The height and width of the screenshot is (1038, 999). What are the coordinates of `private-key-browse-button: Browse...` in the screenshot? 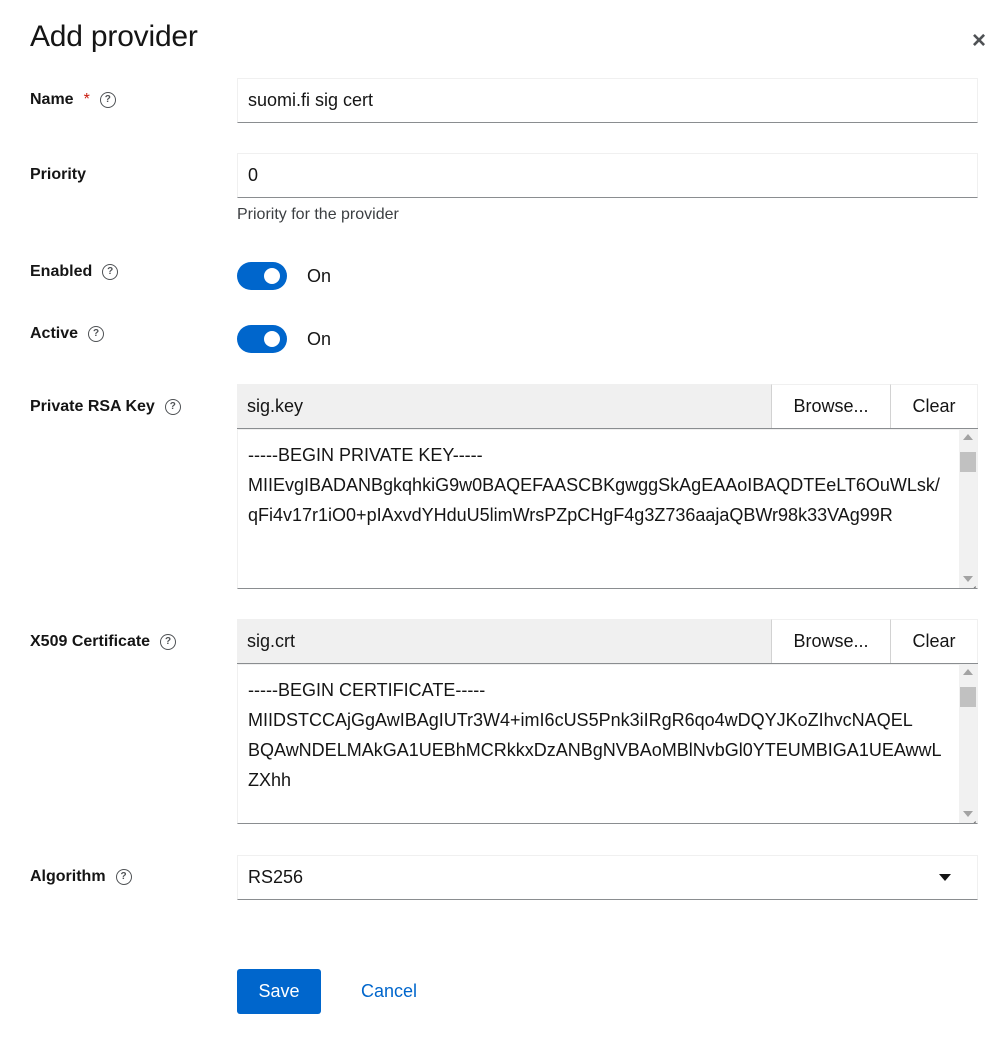 It's located at (830, 406).